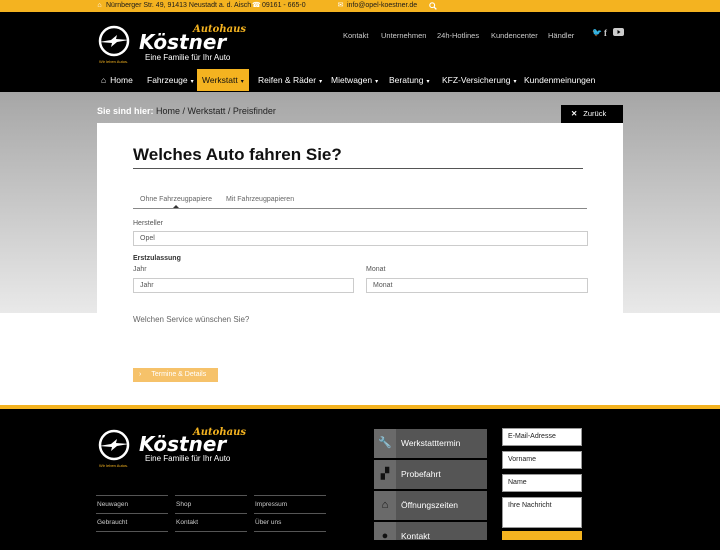 This screenshot has height=550, width=720. I want to click on page-title: Welches Auto fahren Sie?, so click(237, 154).